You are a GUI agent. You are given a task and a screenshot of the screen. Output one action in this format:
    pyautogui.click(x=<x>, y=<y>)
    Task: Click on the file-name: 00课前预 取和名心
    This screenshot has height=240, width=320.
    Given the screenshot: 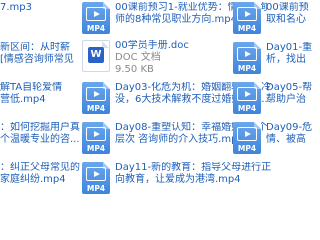 What is the action you would take?
    pyautogui.click(x=287, y=14)
    